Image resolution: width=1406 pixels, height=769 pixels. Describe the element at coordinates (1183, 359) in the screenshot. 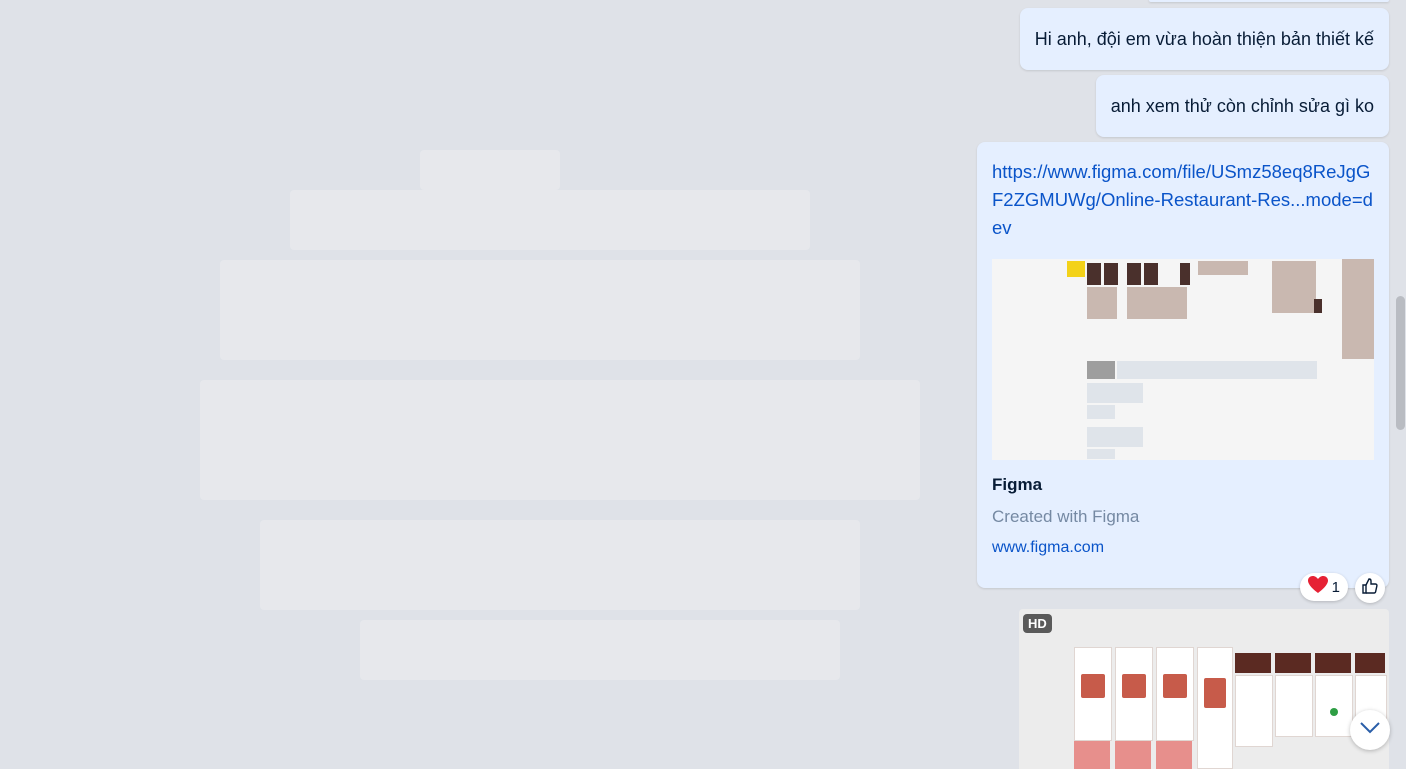

I see `link-preview-image` at that location.